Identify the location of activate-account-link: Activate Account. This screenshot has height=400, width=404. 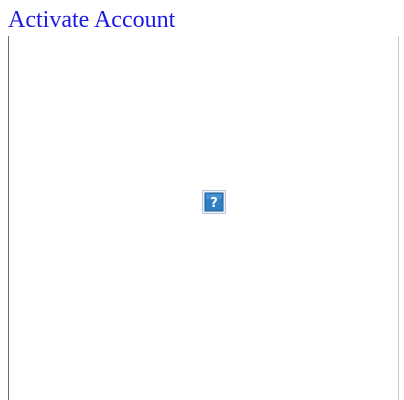
(91, 20).